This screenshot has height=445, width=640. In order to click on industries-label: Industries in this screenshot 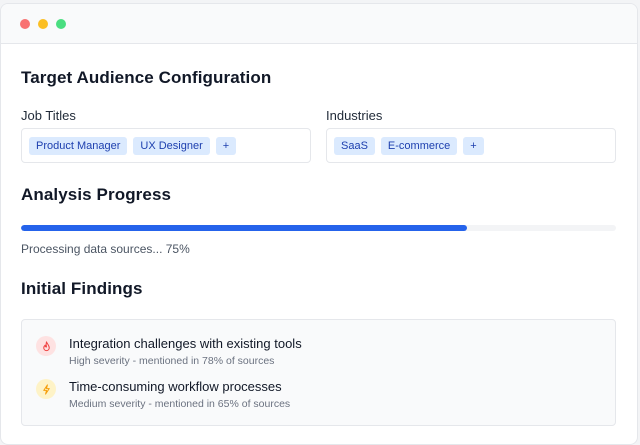, I will do `click(354, 115)`.